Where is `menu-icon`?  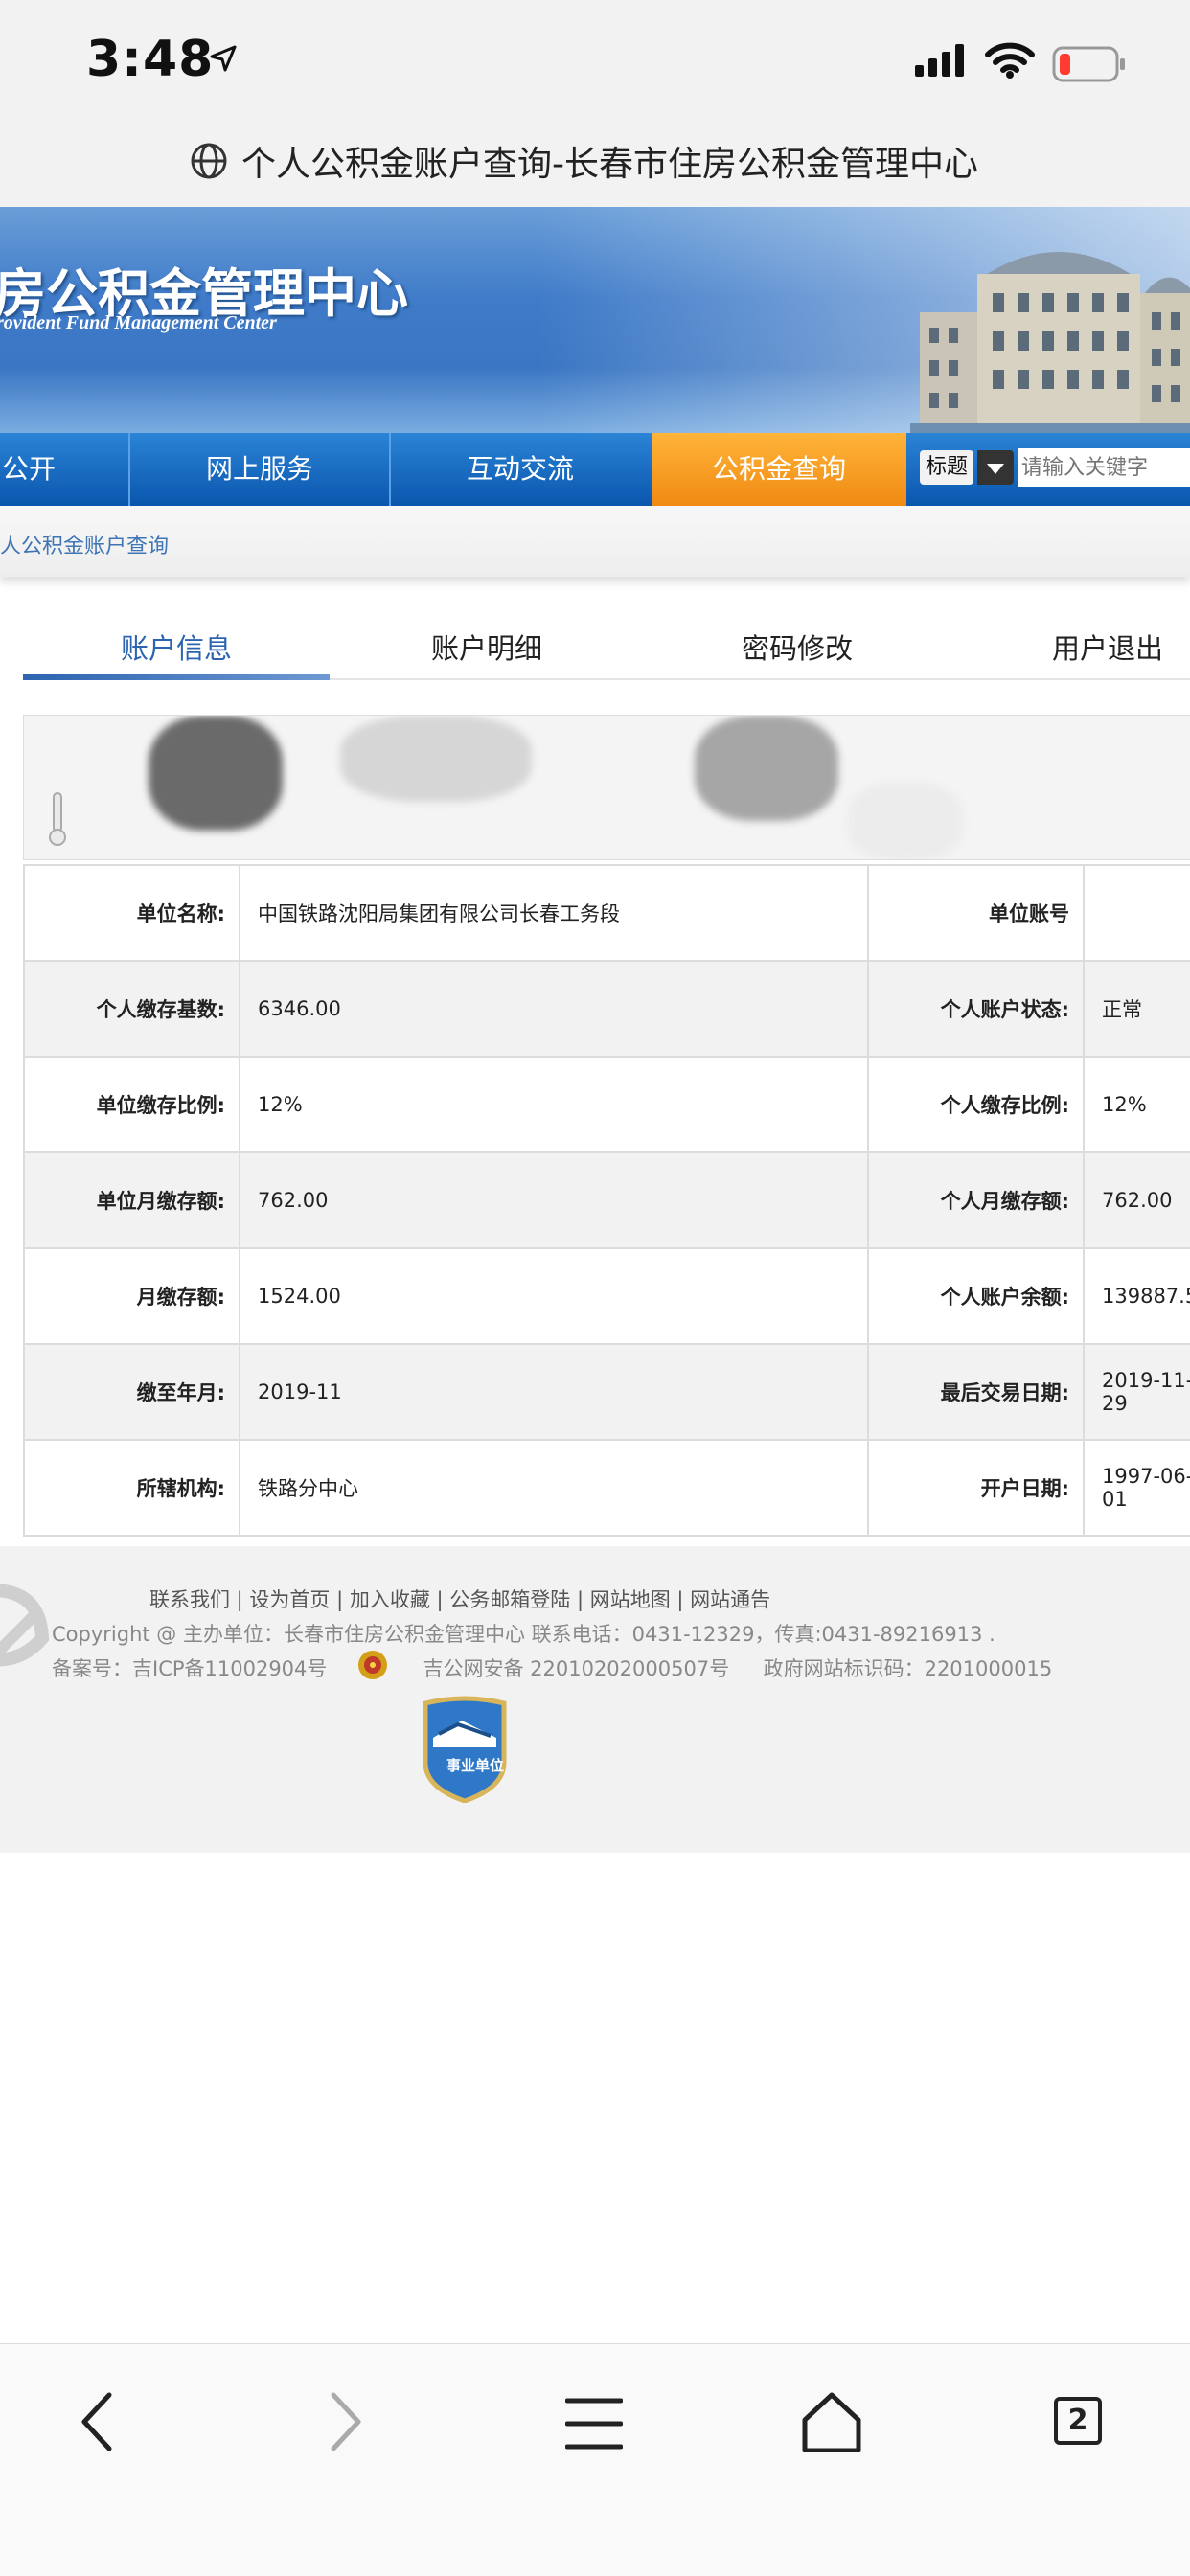 menu-icon is located at coordinates (594, 2423).